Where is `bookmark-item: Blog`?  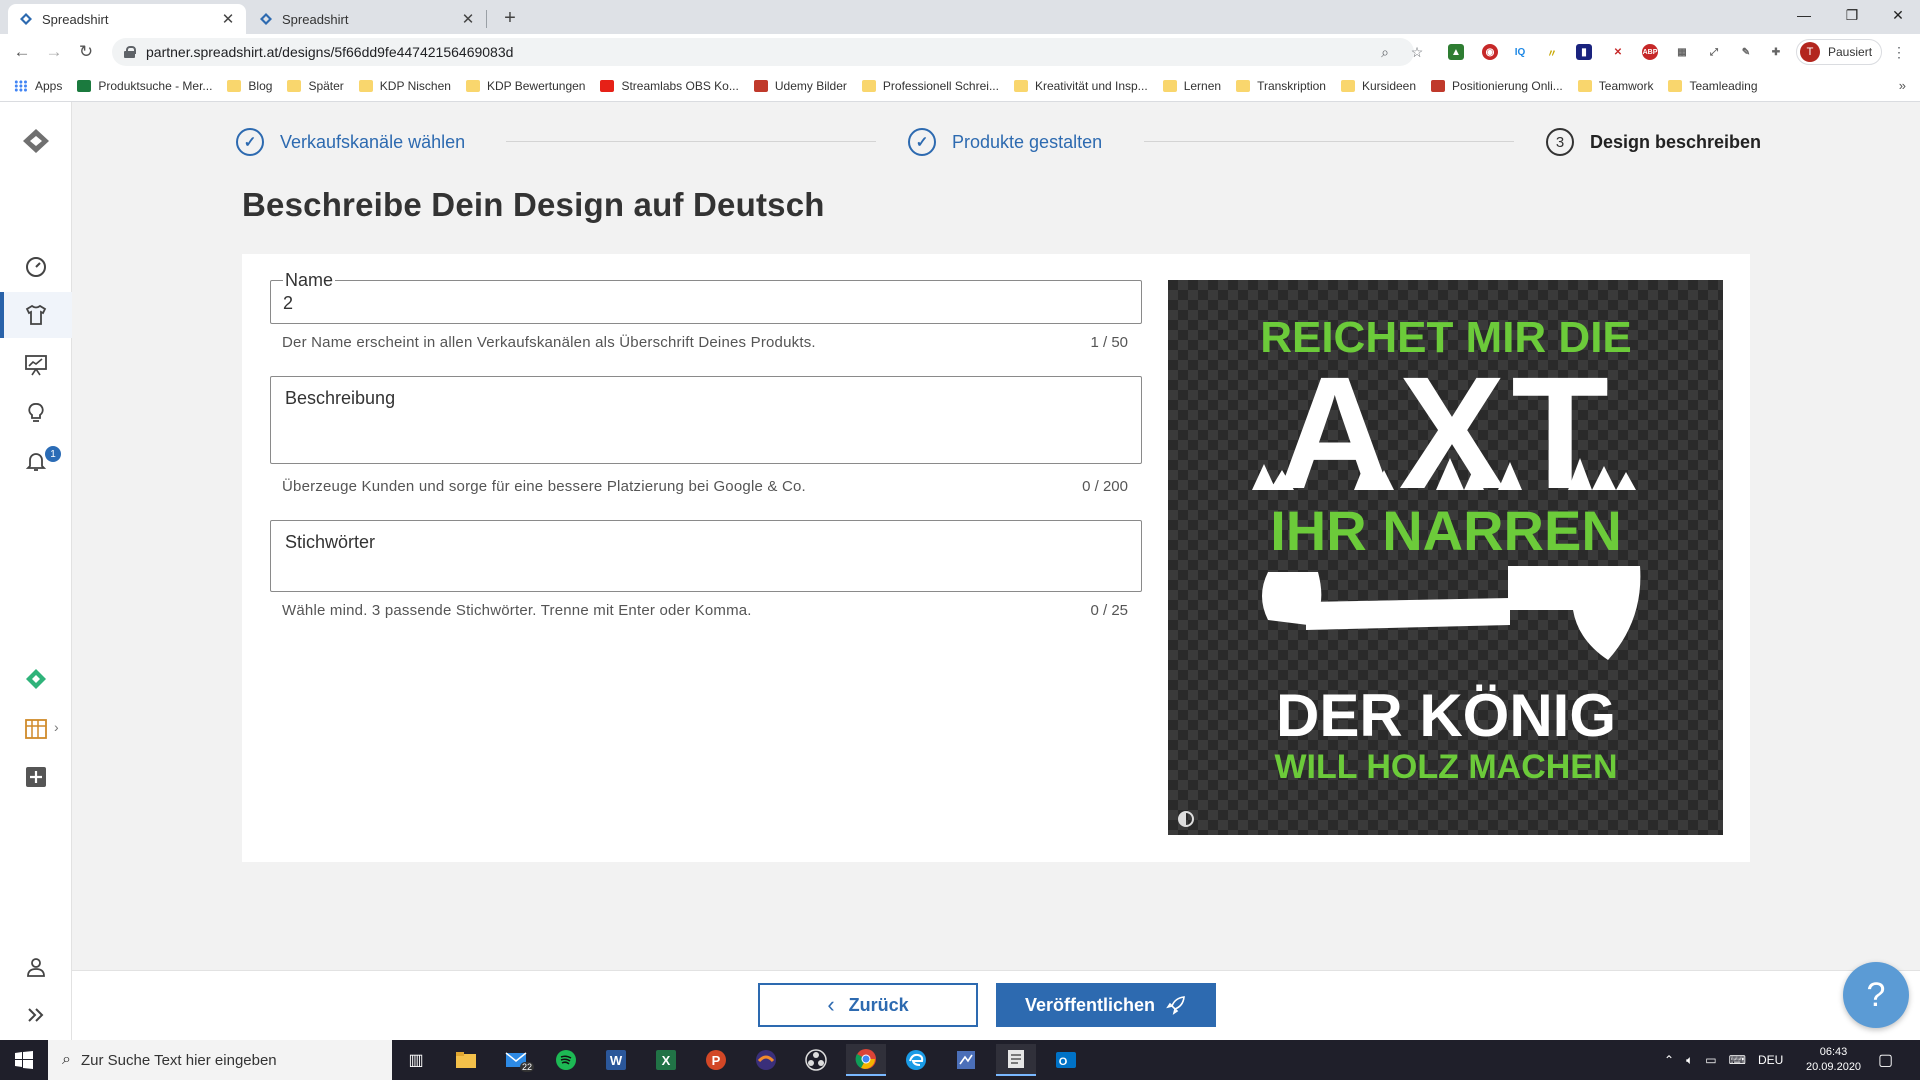
bookmark-item: Blog is located at coordinates (249, 86).